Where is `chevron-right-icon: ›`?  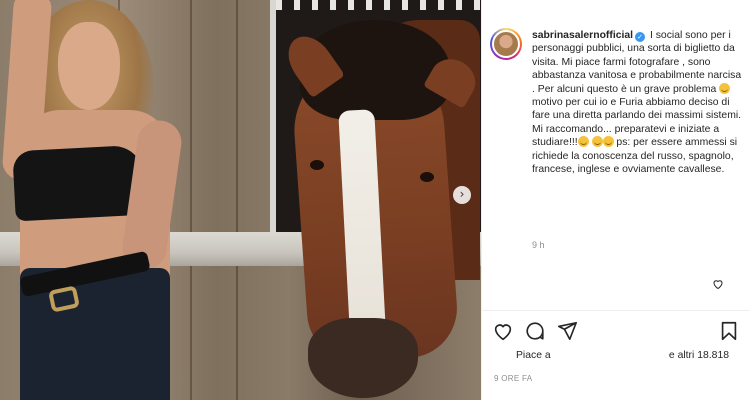
chevron-right-icon: › is located at coordinates (462, 194).